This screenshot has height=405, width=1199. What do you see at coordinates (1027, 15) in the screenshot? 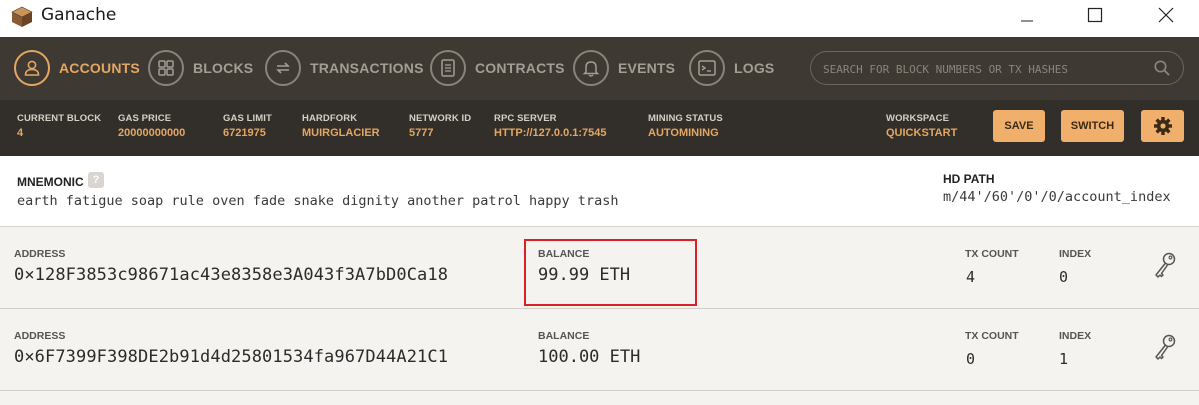
I see `minimize-button` at bounding box center [1027, 15].